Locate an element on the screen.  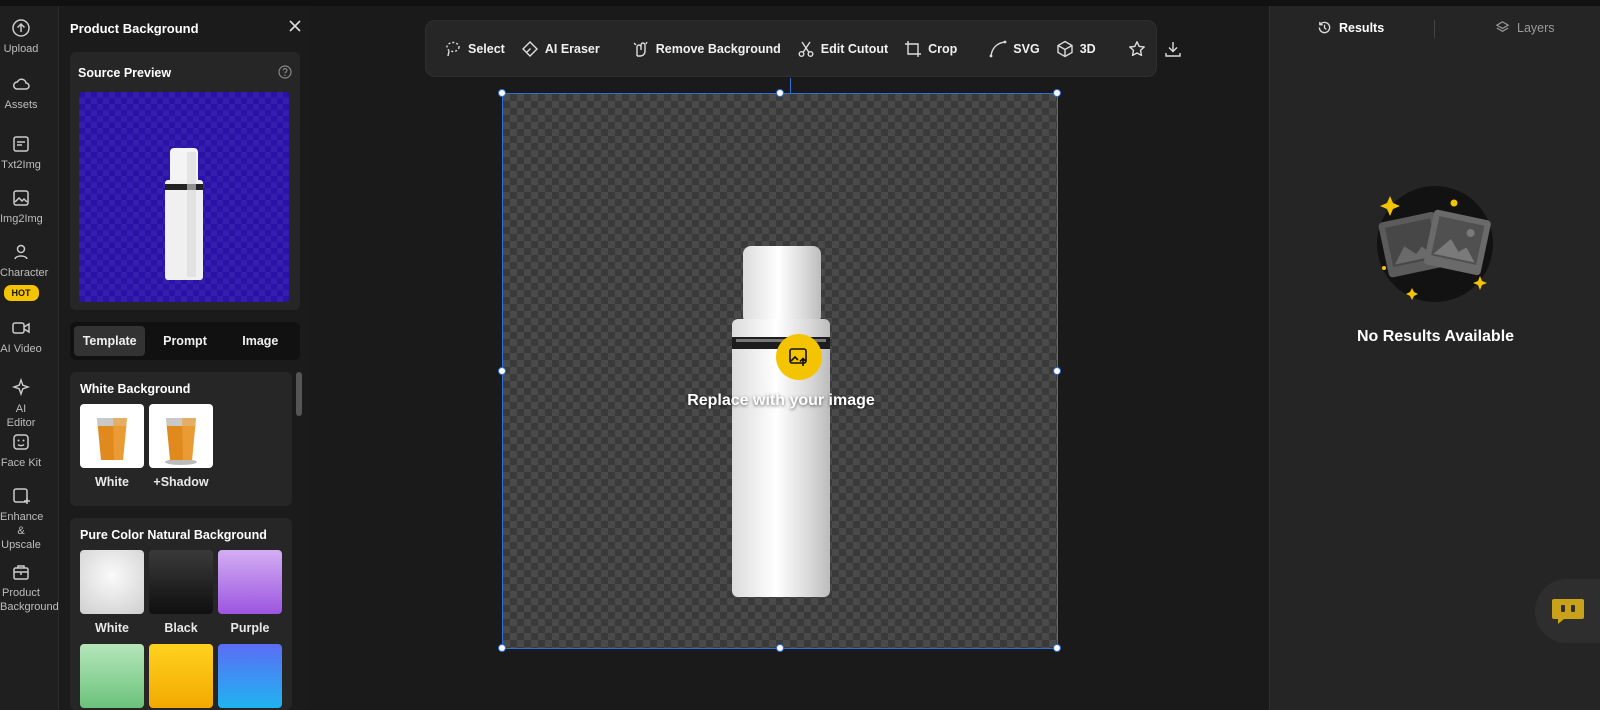
chat-icon is located at coordinates (1567, 611).